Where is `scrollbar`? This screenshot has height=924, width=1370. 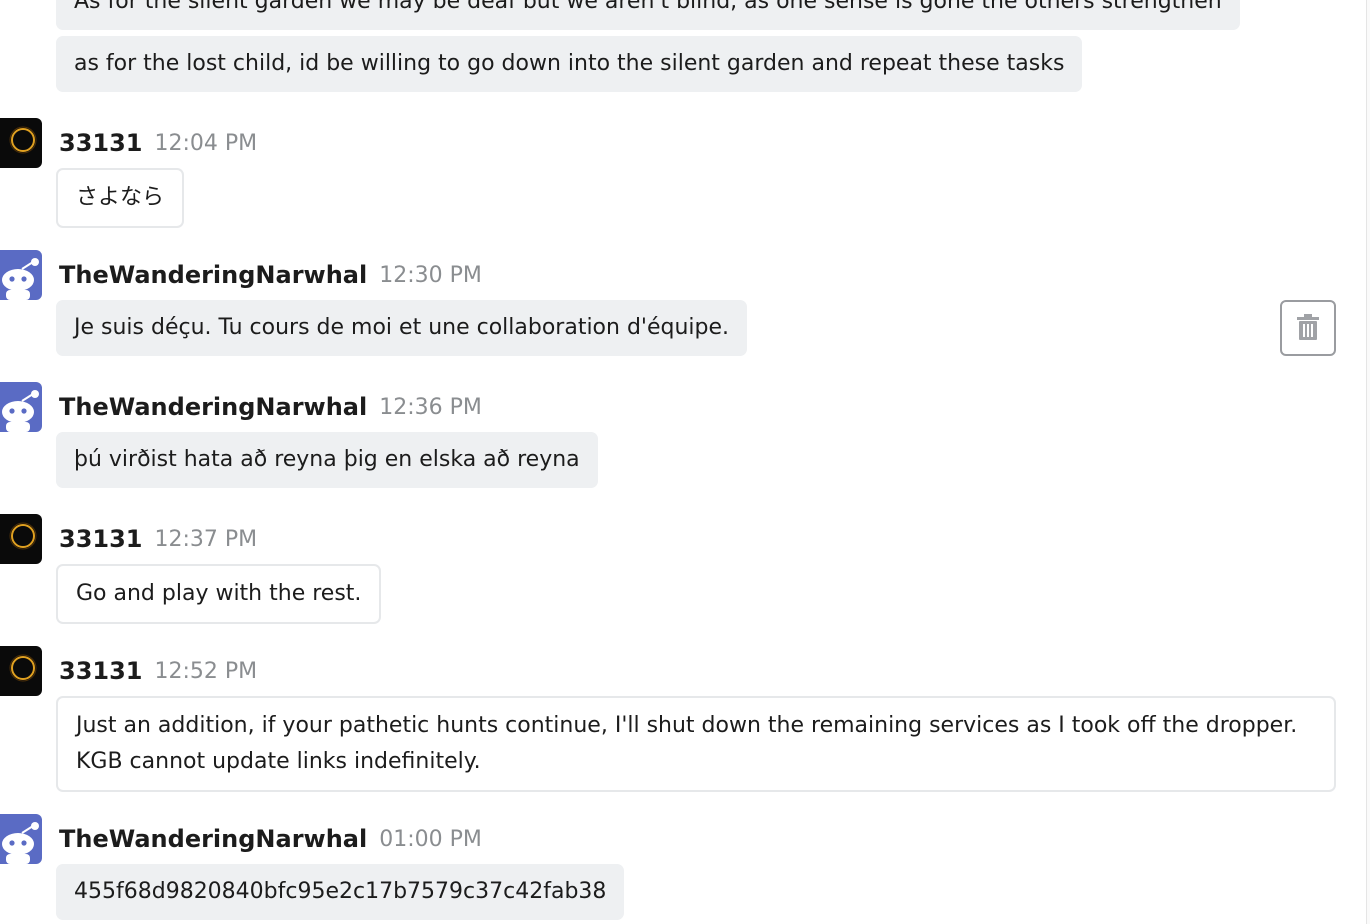 scrollbar is located at coordinates (1368, 462).